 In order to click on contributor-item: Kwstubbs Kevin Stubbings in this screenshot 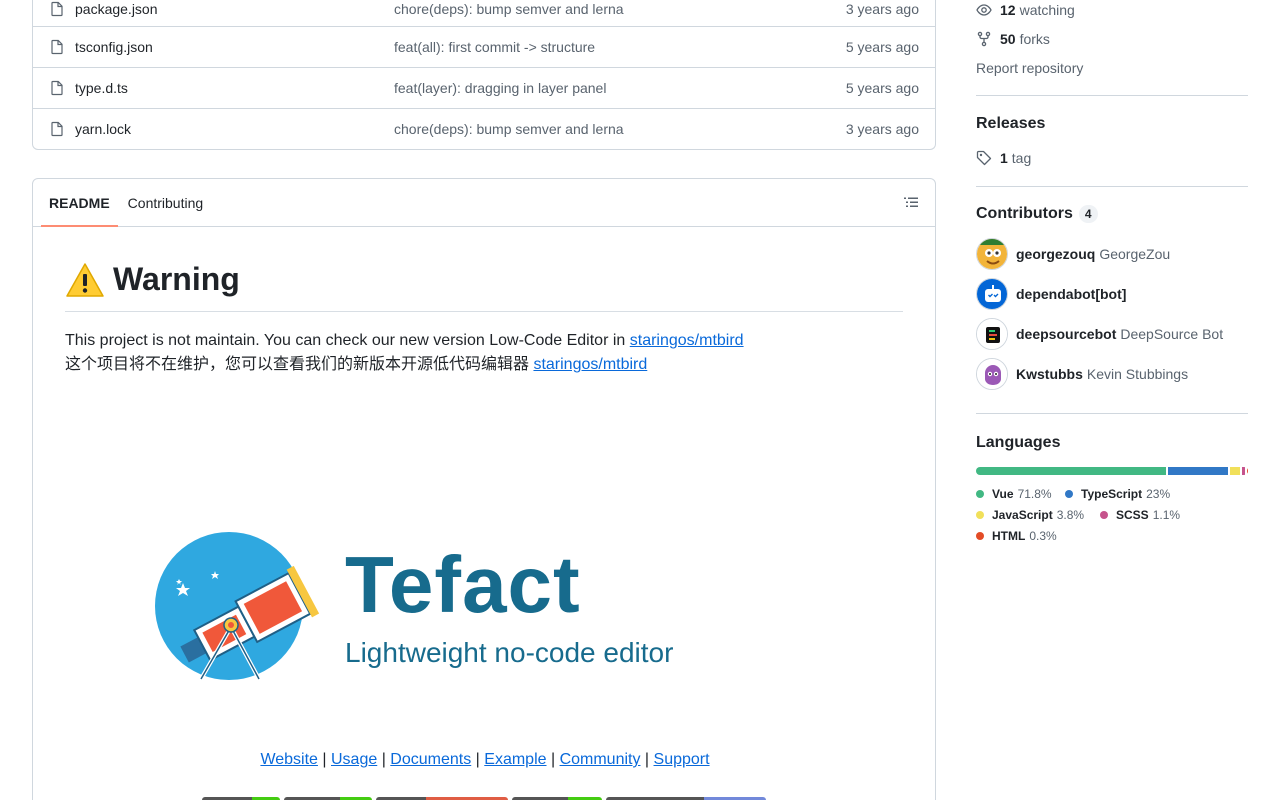, I will do `click(1082, 374)`.